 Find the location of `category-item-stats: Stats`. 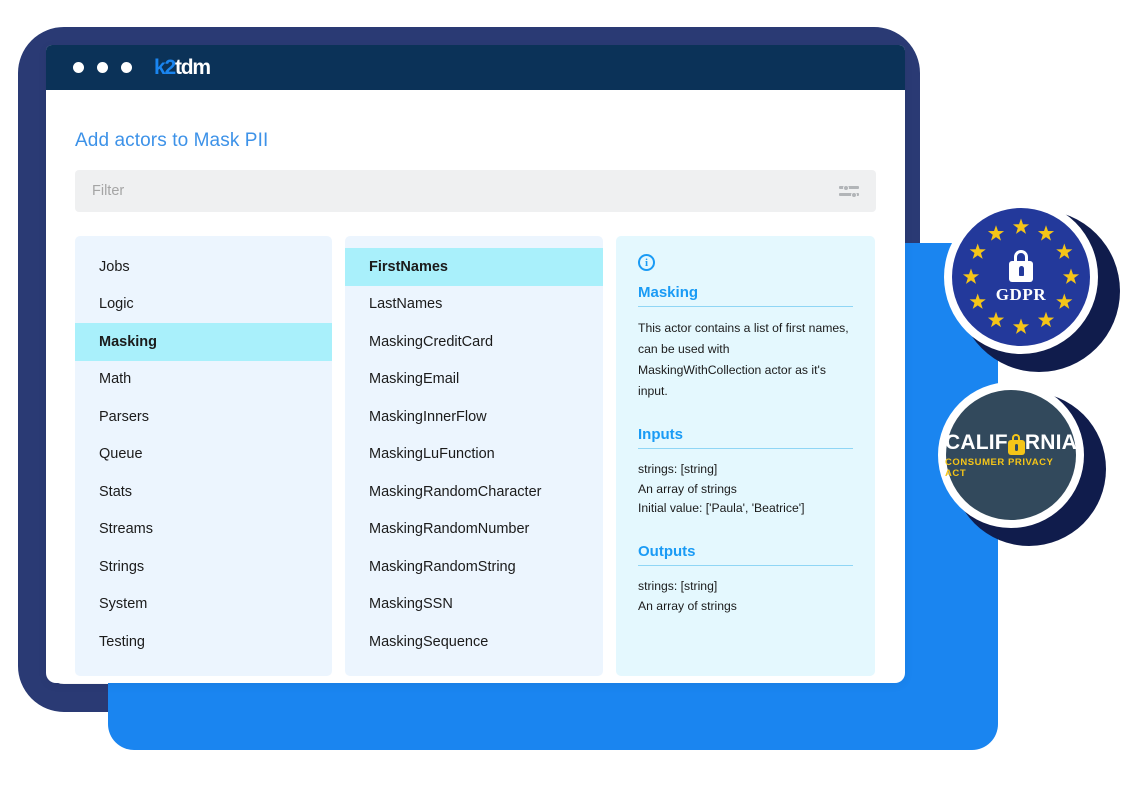

category-item-stats: Stats is located at coordinates (203, 492).